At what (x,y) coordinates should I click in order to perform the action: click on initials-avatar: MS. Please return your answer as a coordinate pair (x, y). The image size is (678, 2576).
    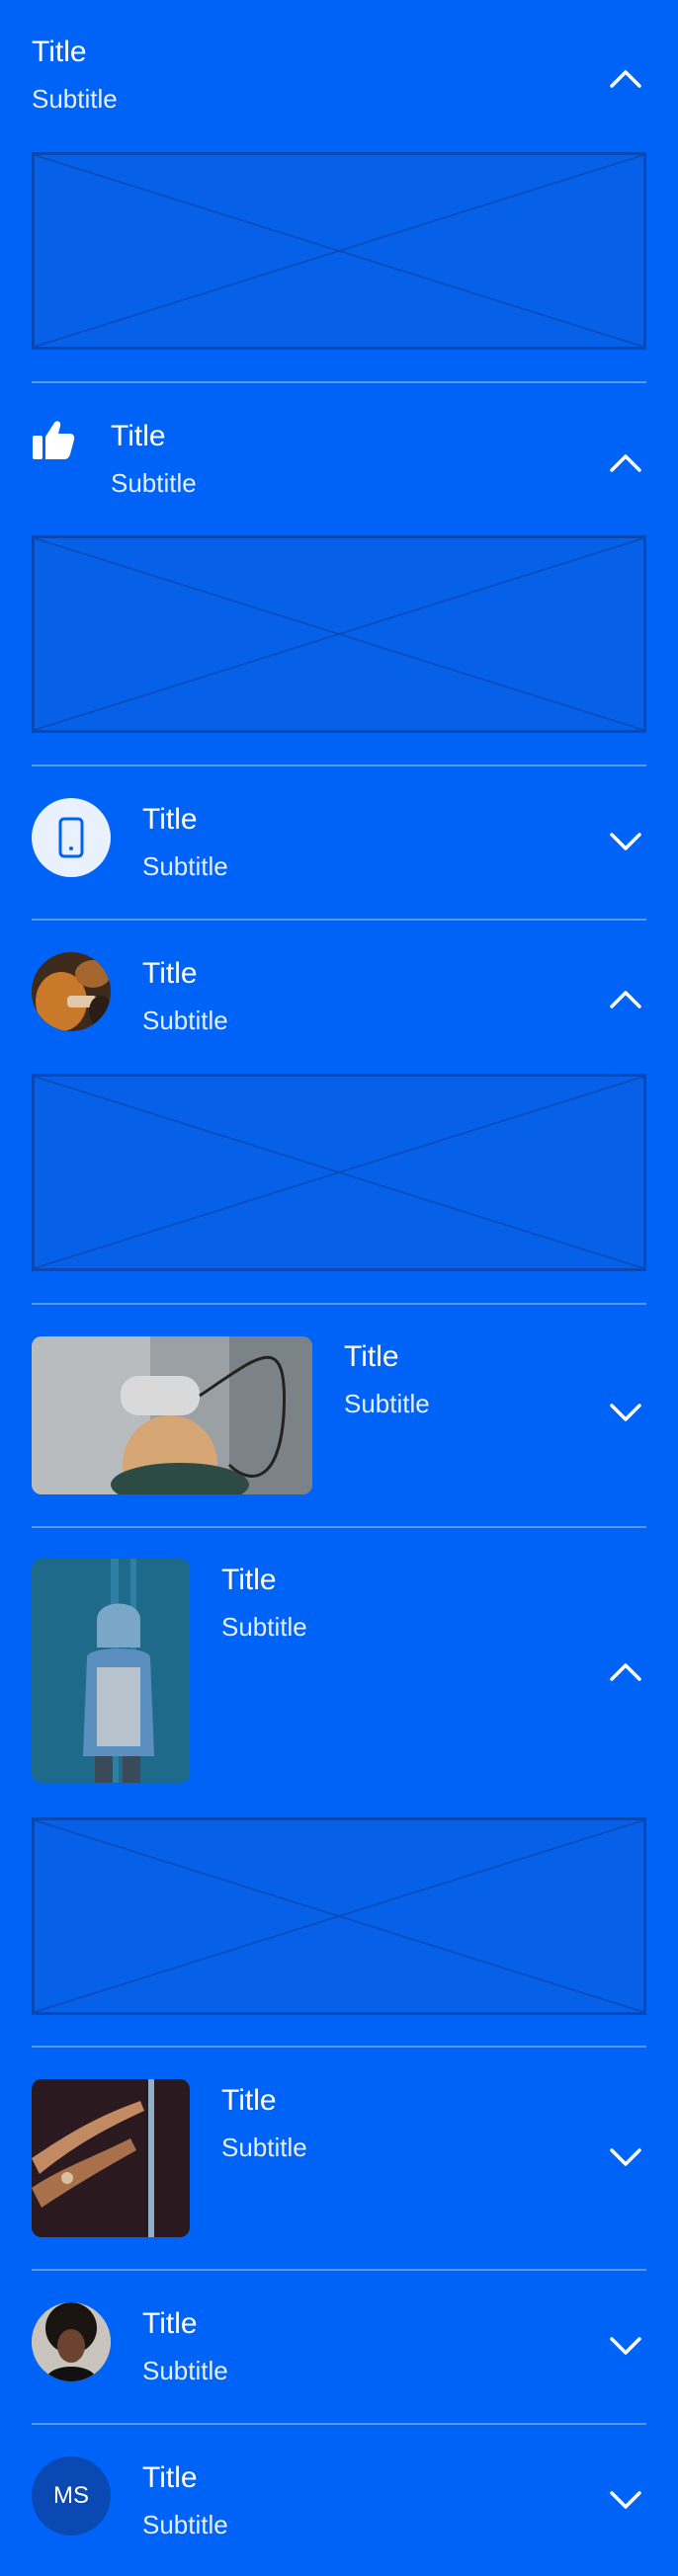
    Looking at the image, I should click on (71, 2496).